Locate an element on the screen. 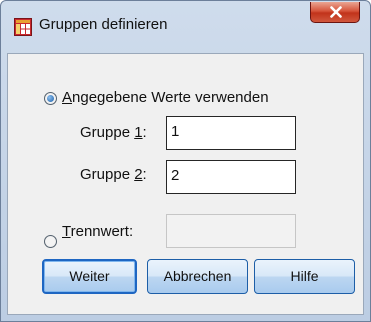 The image size is (371, 322). group2-input: 2 is located at coordinates (231, 177).